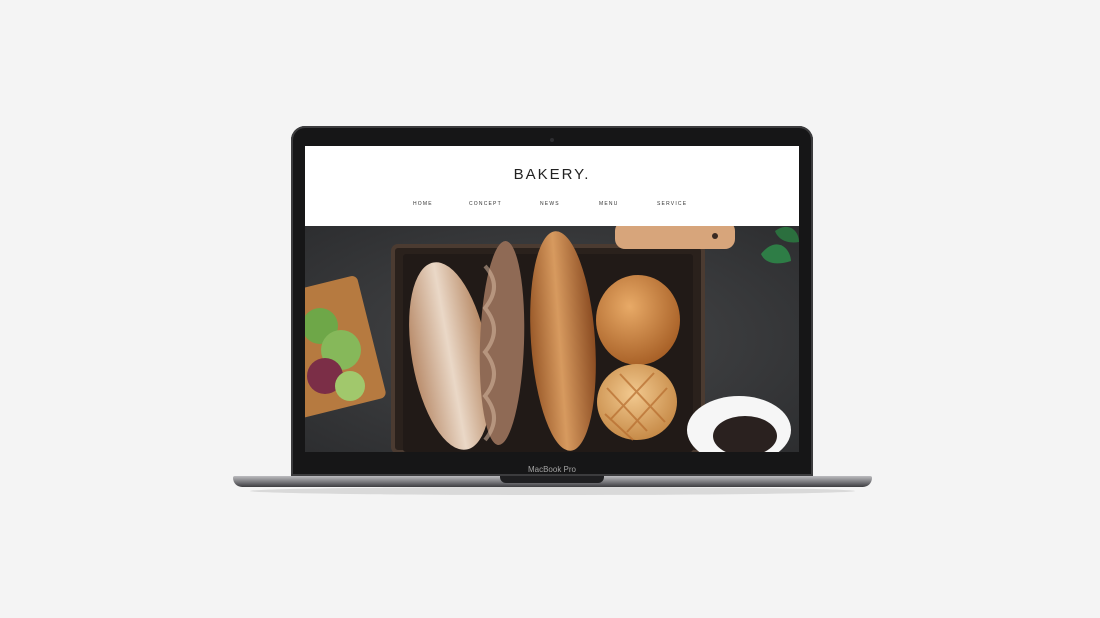 The width and height of the screenshot is (1100, 618). What do you see at coordinates (552, 140) in the screenshot?
I see `camera-icon` at bounding box center [552, 140].